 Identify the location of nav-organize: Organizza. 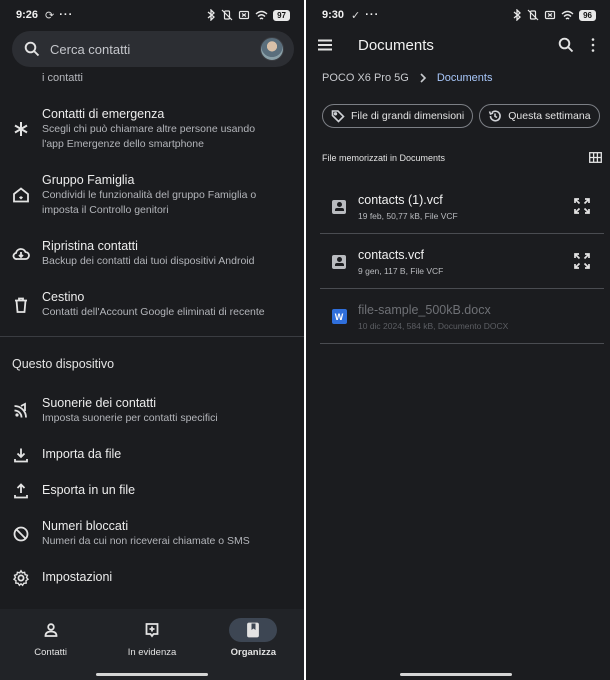
(253, 644).